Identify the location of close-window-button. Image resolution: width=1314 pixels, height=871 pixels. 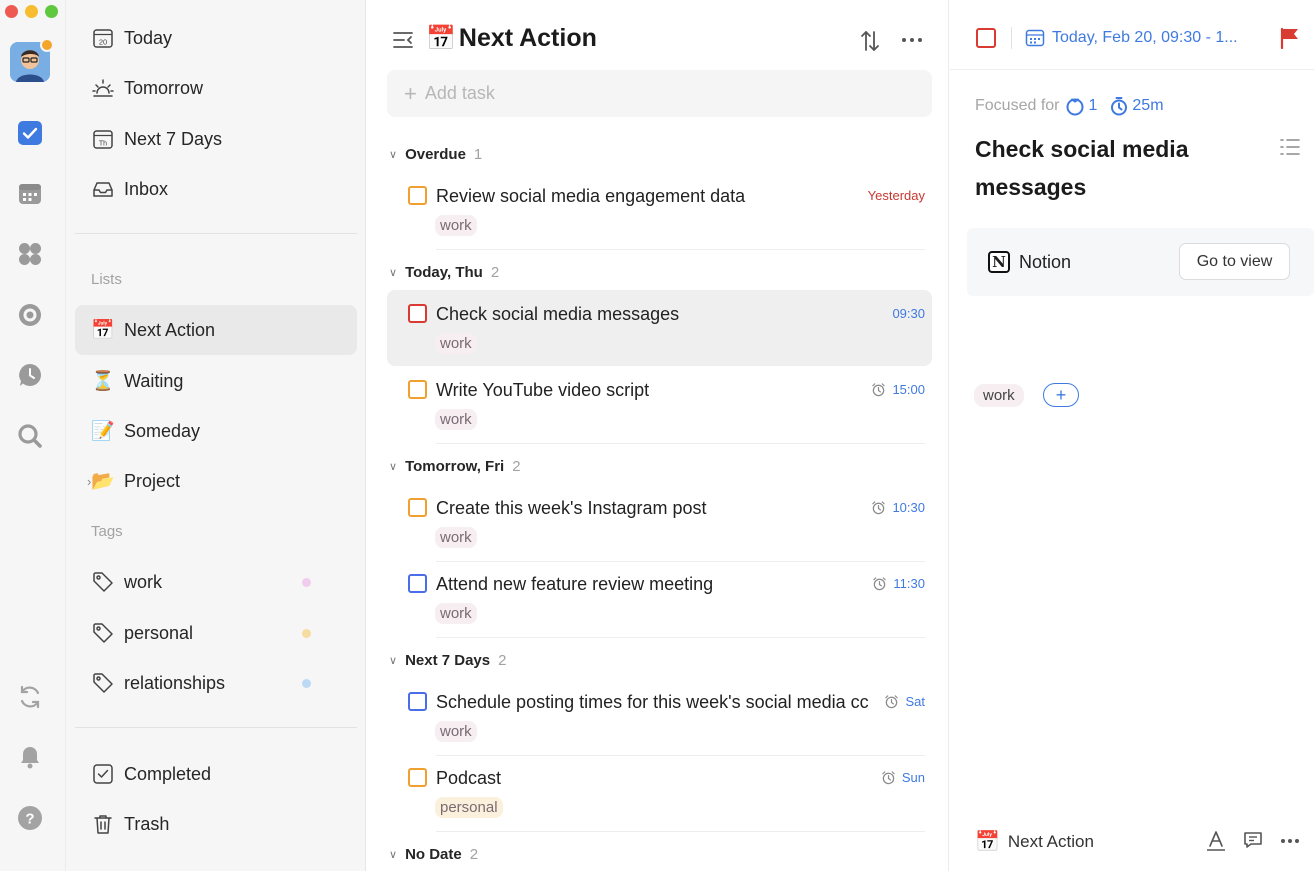
(11, 11).